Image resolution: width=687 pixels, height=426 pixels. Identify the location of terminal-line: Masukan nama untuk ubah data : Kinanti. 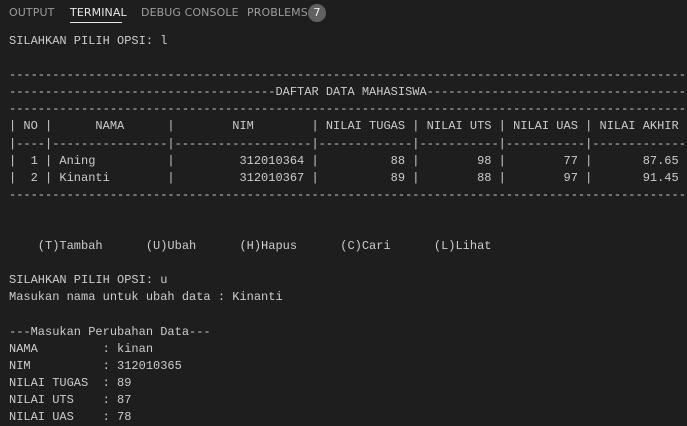
(146, 297).